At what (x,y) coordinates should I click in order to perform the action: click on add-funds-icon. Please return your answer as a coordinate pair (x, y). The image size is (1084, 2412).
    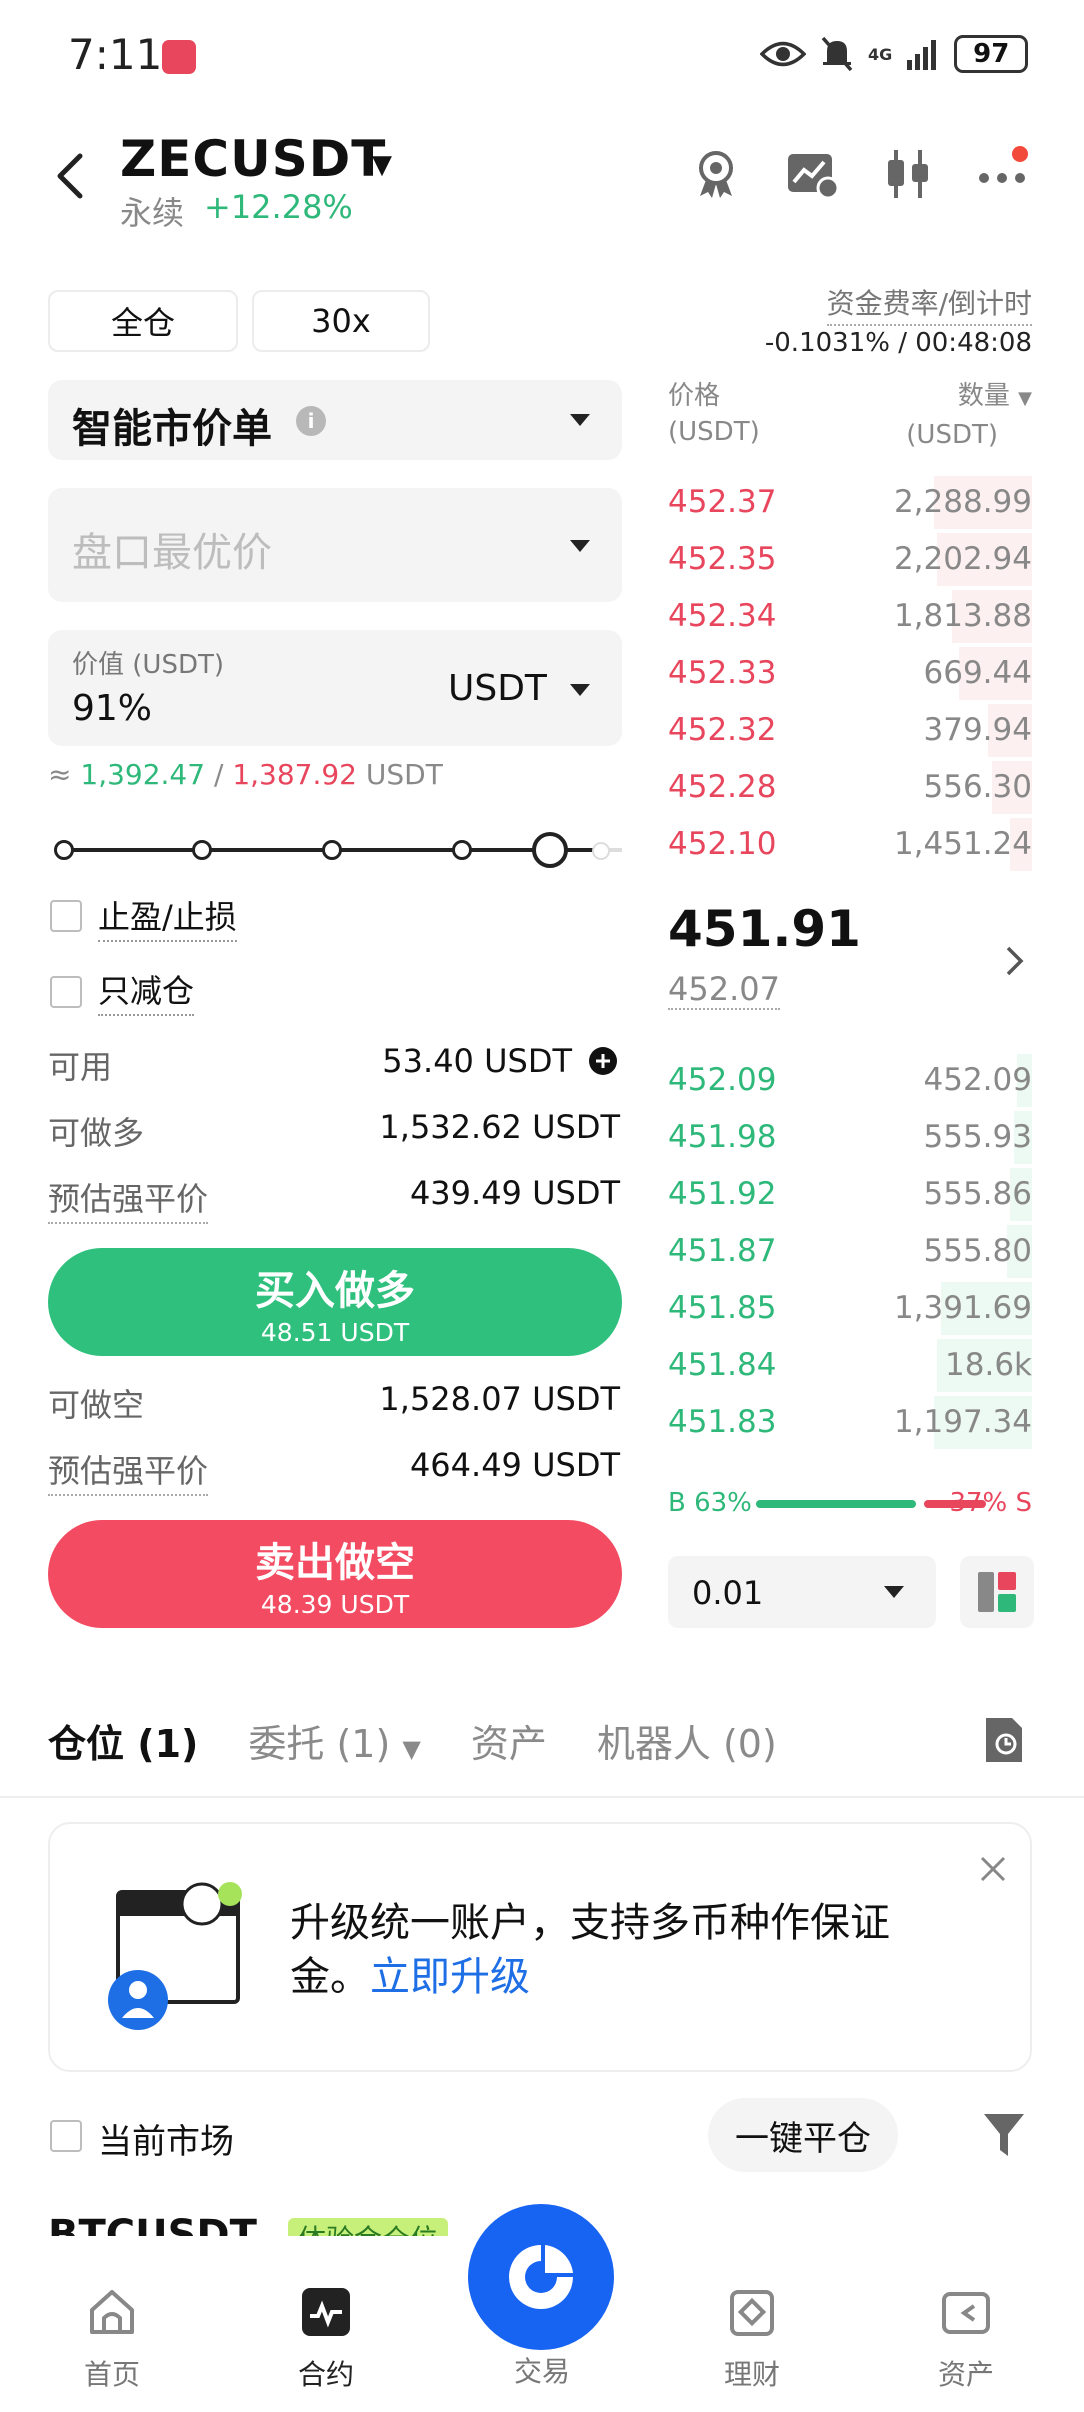
    Looking at the image, I should click on (603, 1061).